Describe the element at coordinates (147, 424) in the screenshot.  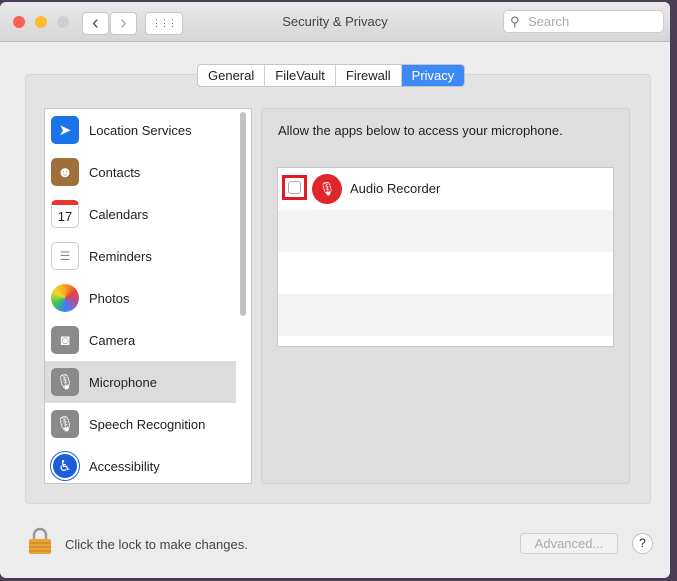
I see `sidebar-item-label: Speech Recognition` at that location.